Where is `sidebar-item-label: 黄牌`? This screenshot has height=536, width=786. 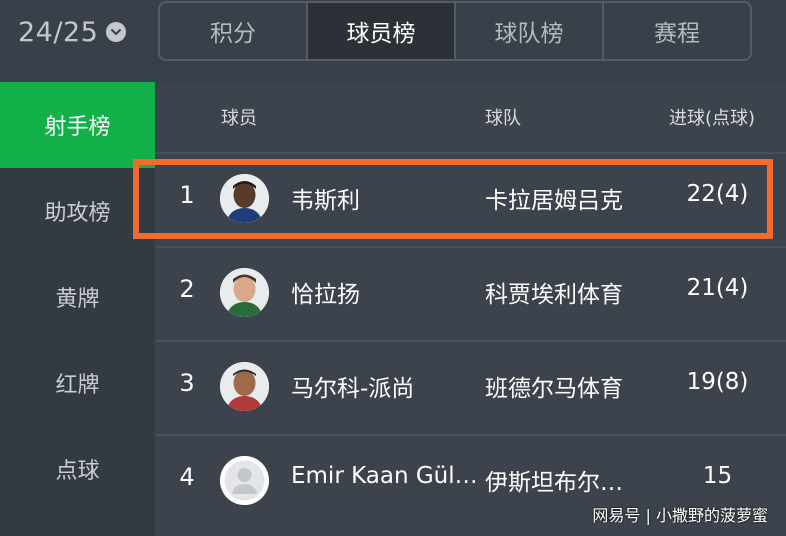 sidebar-item-label: 黄牌 is located at coordinates (77, 299).